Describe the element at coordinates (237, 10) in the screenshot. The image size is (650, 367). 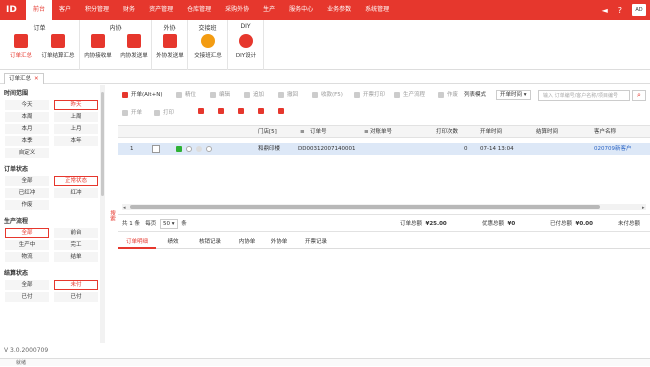
I see `nav-purchase: 采购外协` at that location.